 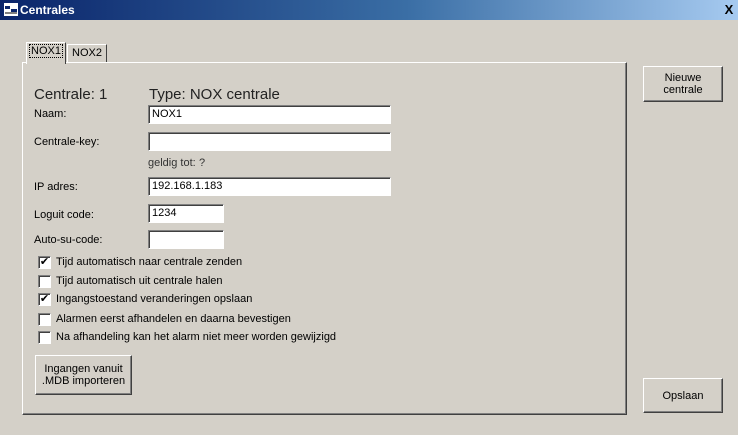 What do you see at coordinates (186, 239) in the screenshot?
I see `auto-su-code-field` at bounding box center [186, 239].